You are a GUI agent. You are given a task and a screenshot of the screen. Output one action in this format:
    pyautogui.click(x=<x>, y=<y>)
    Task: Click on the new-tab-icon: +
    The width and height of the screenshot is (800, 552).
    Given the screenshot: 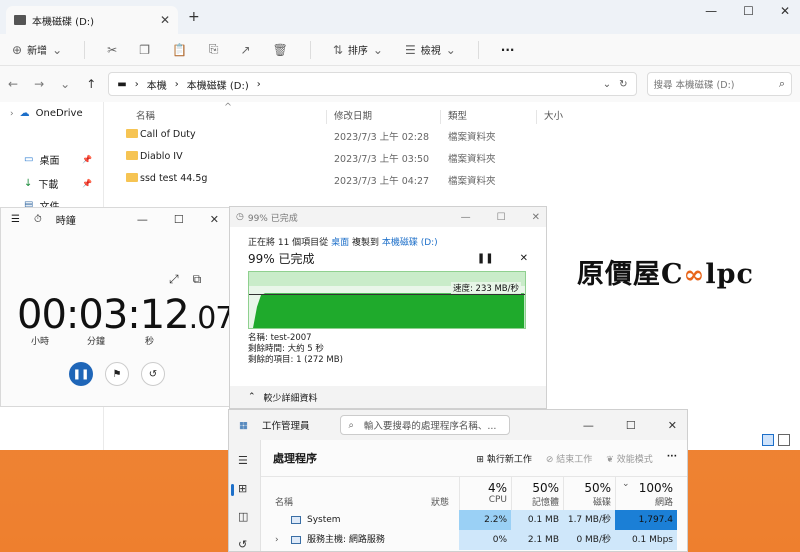 What is the action you would take?
    pyautogui.click(x=194, y=17)
    